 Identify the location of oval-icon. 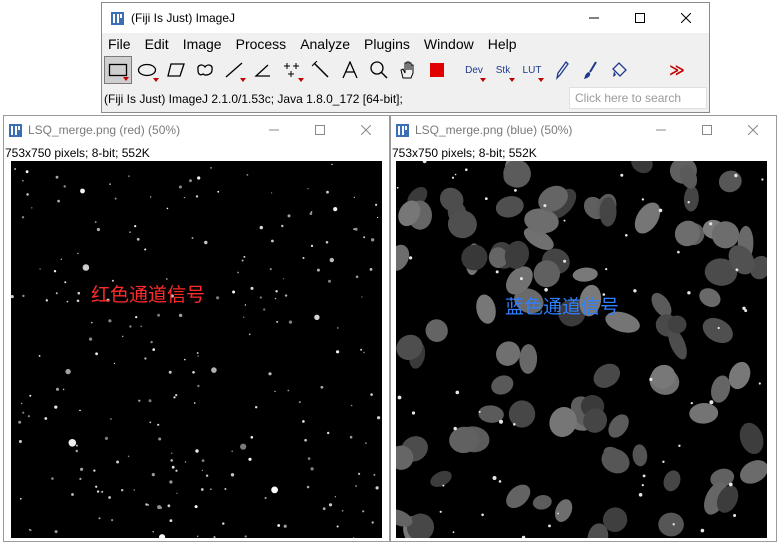
(147, 70).